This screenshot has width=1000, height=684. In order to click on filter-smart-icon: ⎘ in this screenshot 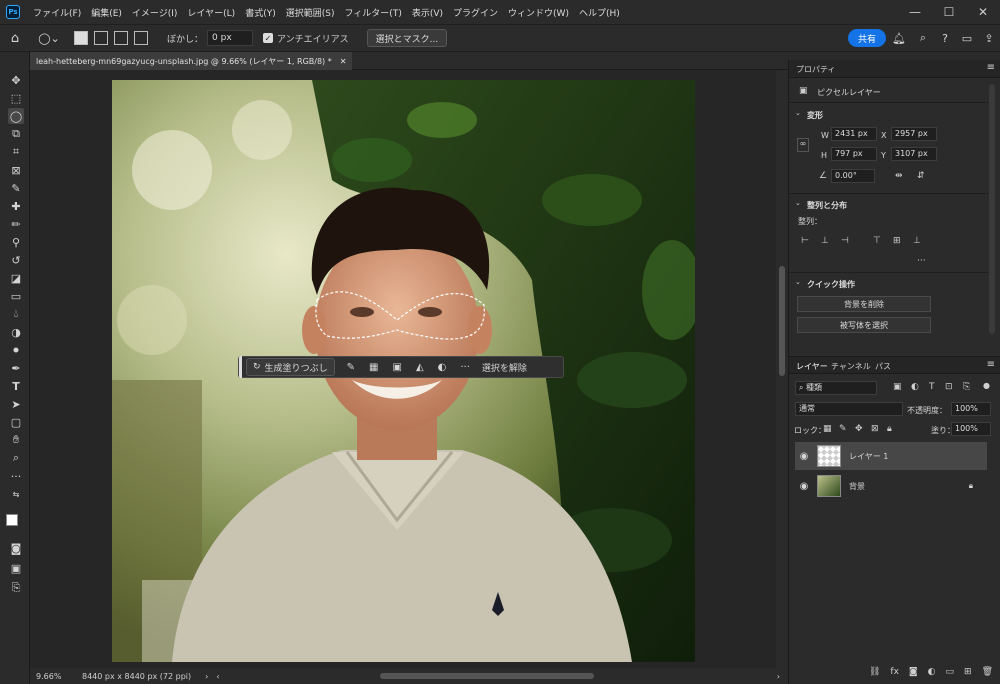, I will do `click(966, 387)`.